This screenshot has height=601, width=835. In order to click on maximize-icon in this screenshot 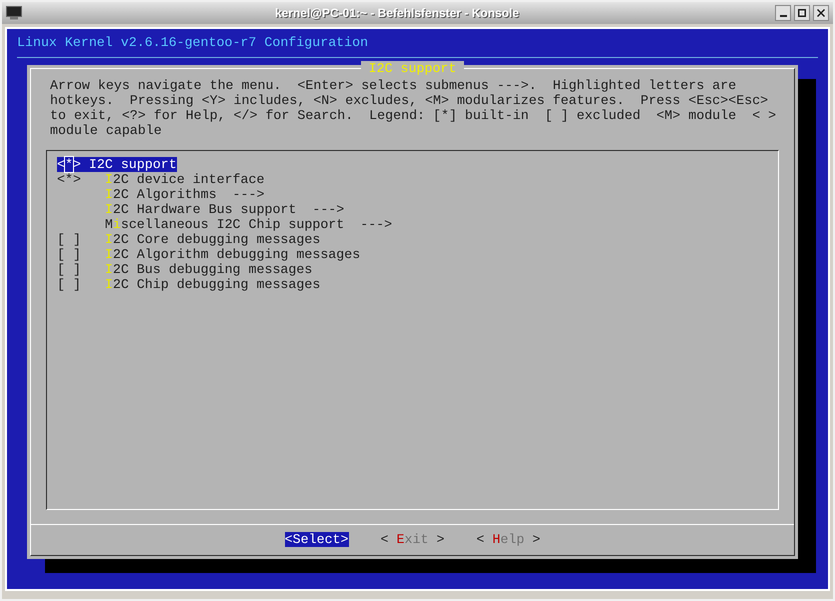, I will do `click(802, 13)`.